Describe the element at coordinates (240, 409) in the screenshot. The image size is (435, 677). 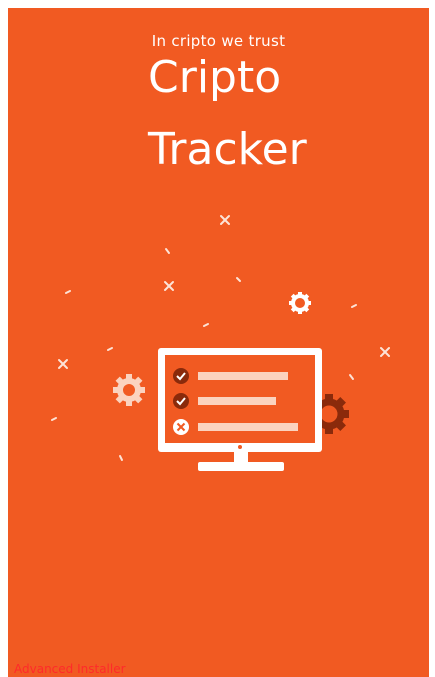
I see `monitor-icon` at that location.